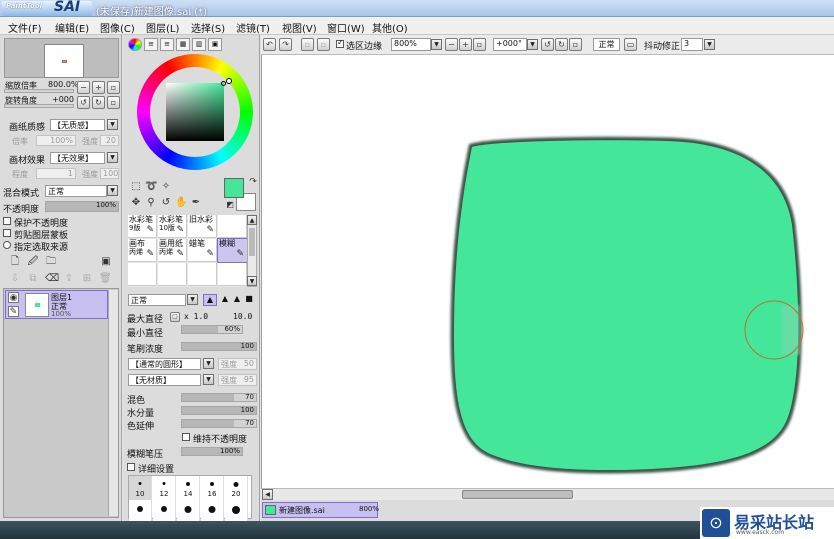 This screenshot has width=834, height=539. I want to click on menu-view: 视图(V), so click(299, 27).